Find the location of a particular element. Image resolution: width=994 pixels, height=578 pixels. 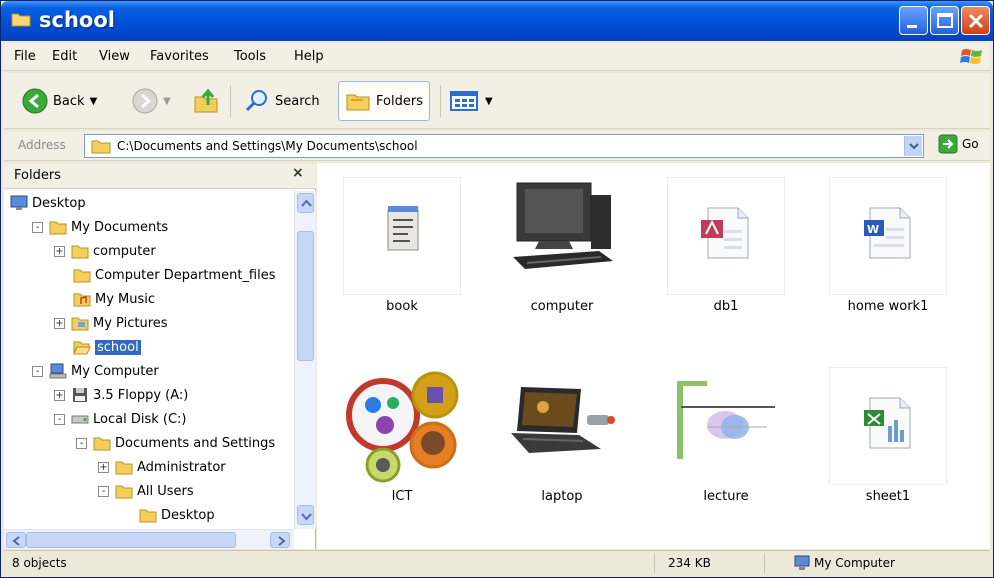

go-button: Go is located at coordinates (958, 144).